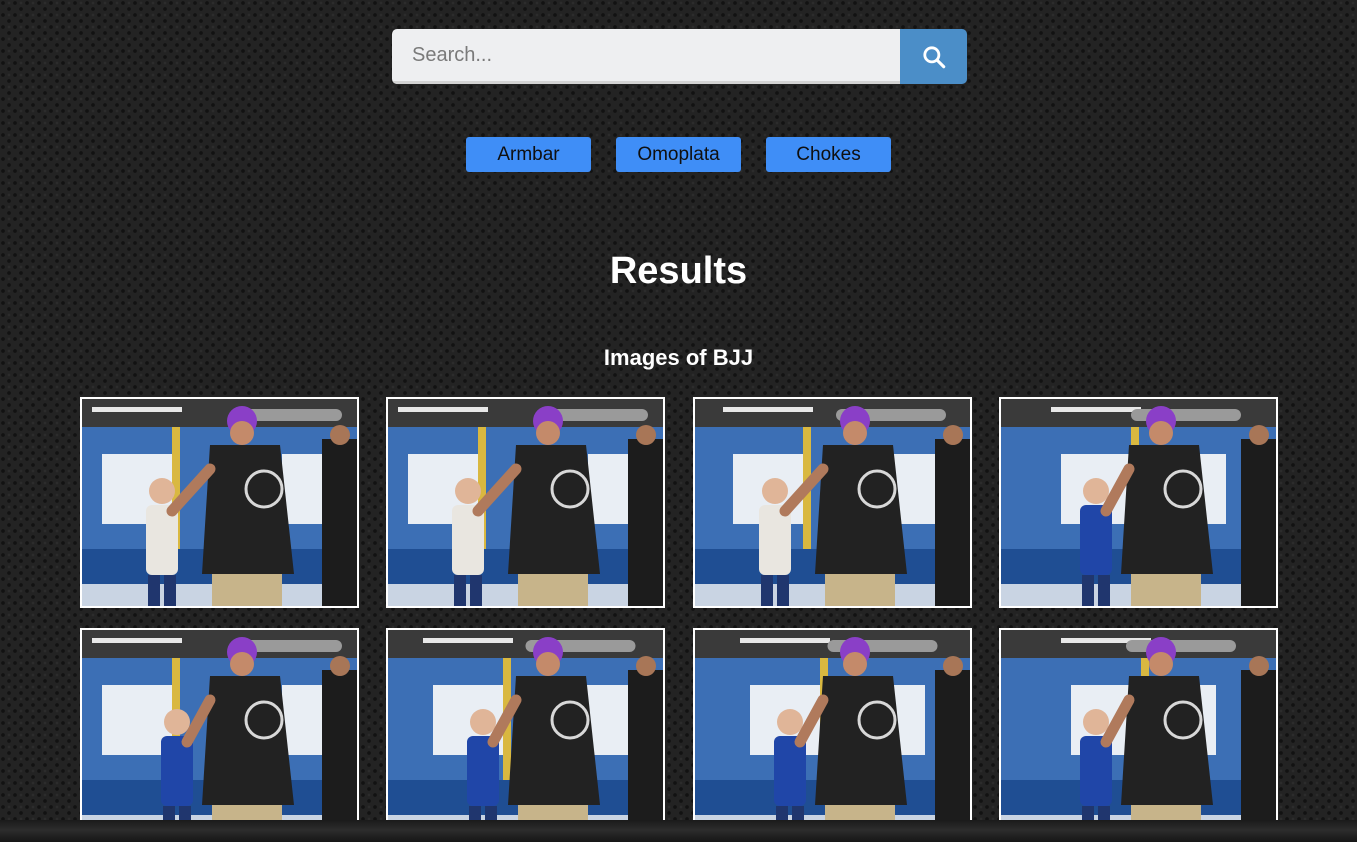 The image size is (1357, 842). I want to click on search-bar, so click(679, 56).